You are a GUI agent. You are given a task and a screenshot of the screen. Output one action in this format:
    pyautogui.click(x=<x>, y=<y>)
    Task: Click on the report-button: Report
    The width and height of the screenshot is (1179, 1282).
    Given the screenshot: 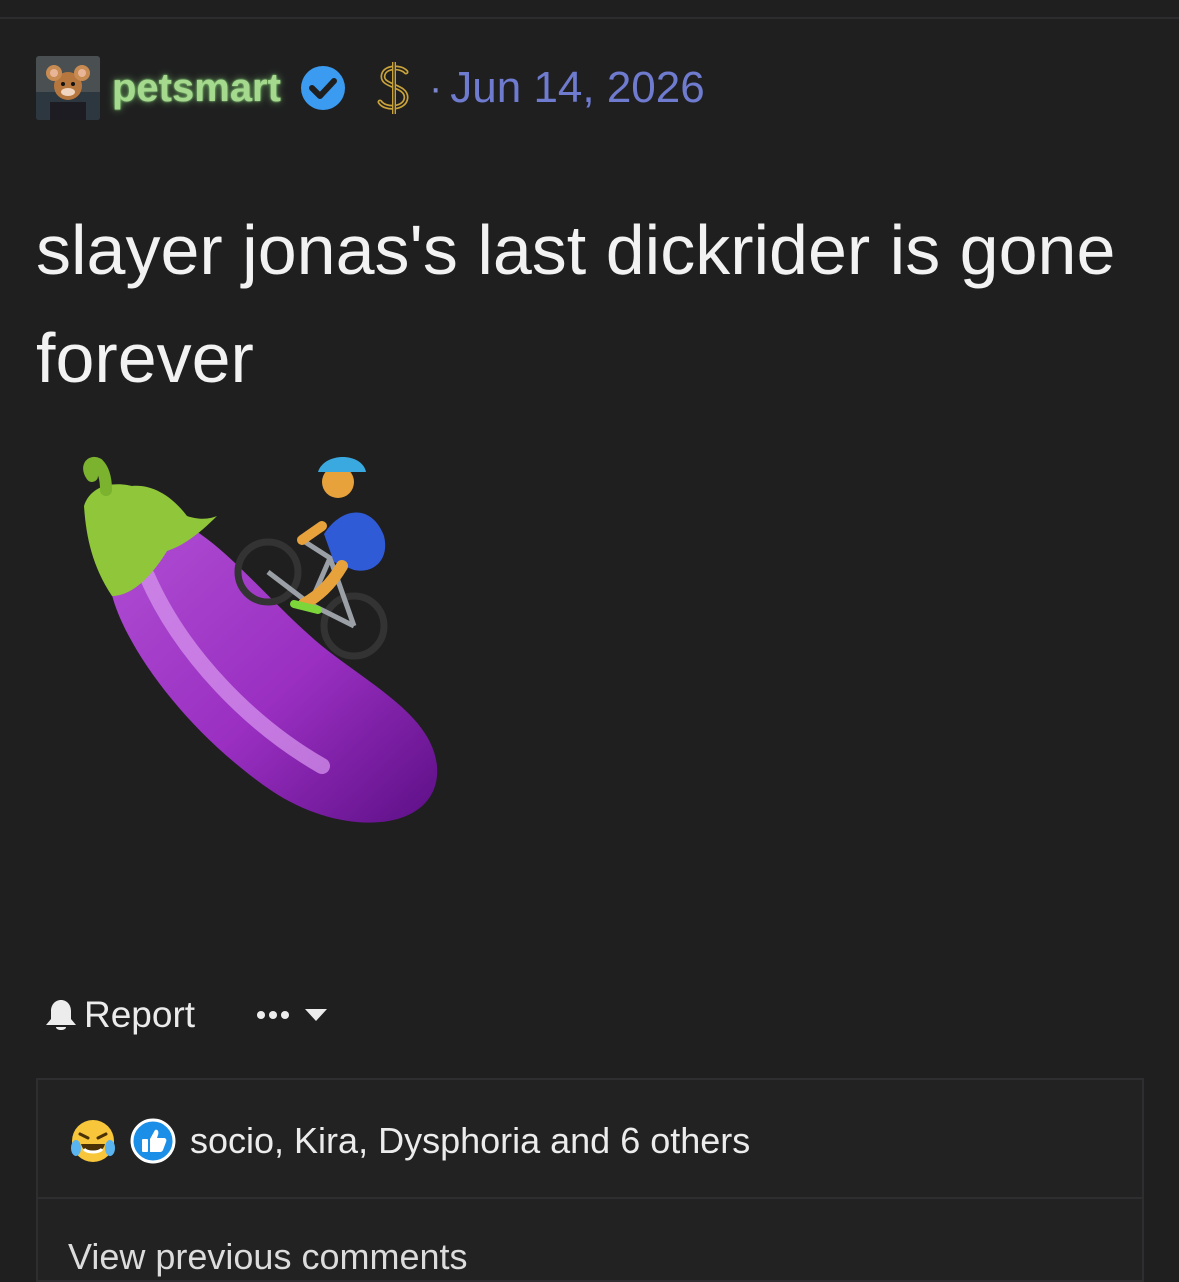 What is the action you would take?
    pyautogui.click(x=119, y=1015)
    